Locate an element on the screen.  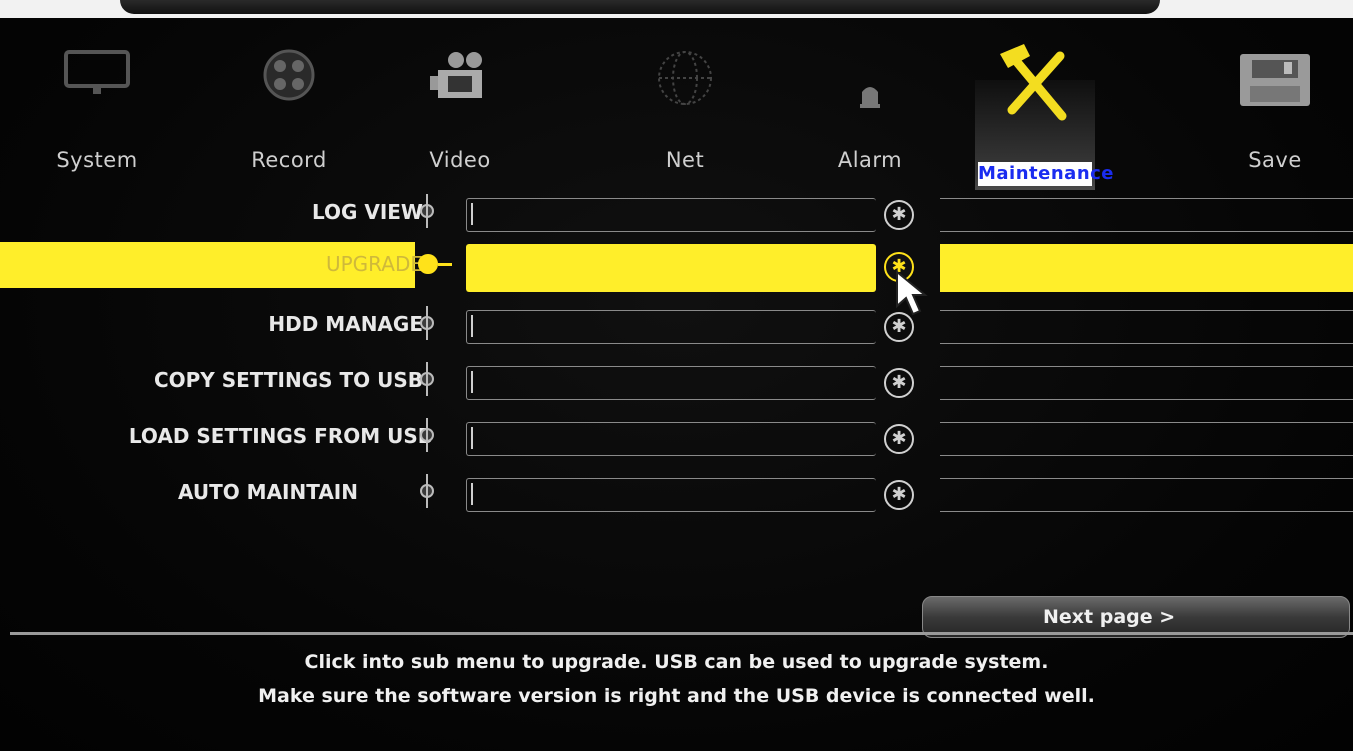
menu-row-load-settings-from-usb: LOAD SETTINGS FROM USB ✱ is located at coordinates (676, 440).